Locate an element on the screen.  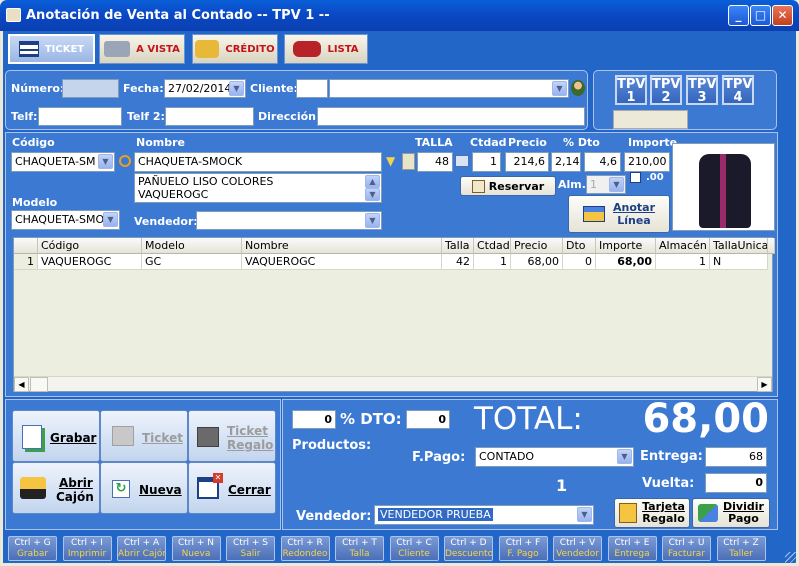
grid-header-modelo: Modelo is located at coordinates (192, 246).